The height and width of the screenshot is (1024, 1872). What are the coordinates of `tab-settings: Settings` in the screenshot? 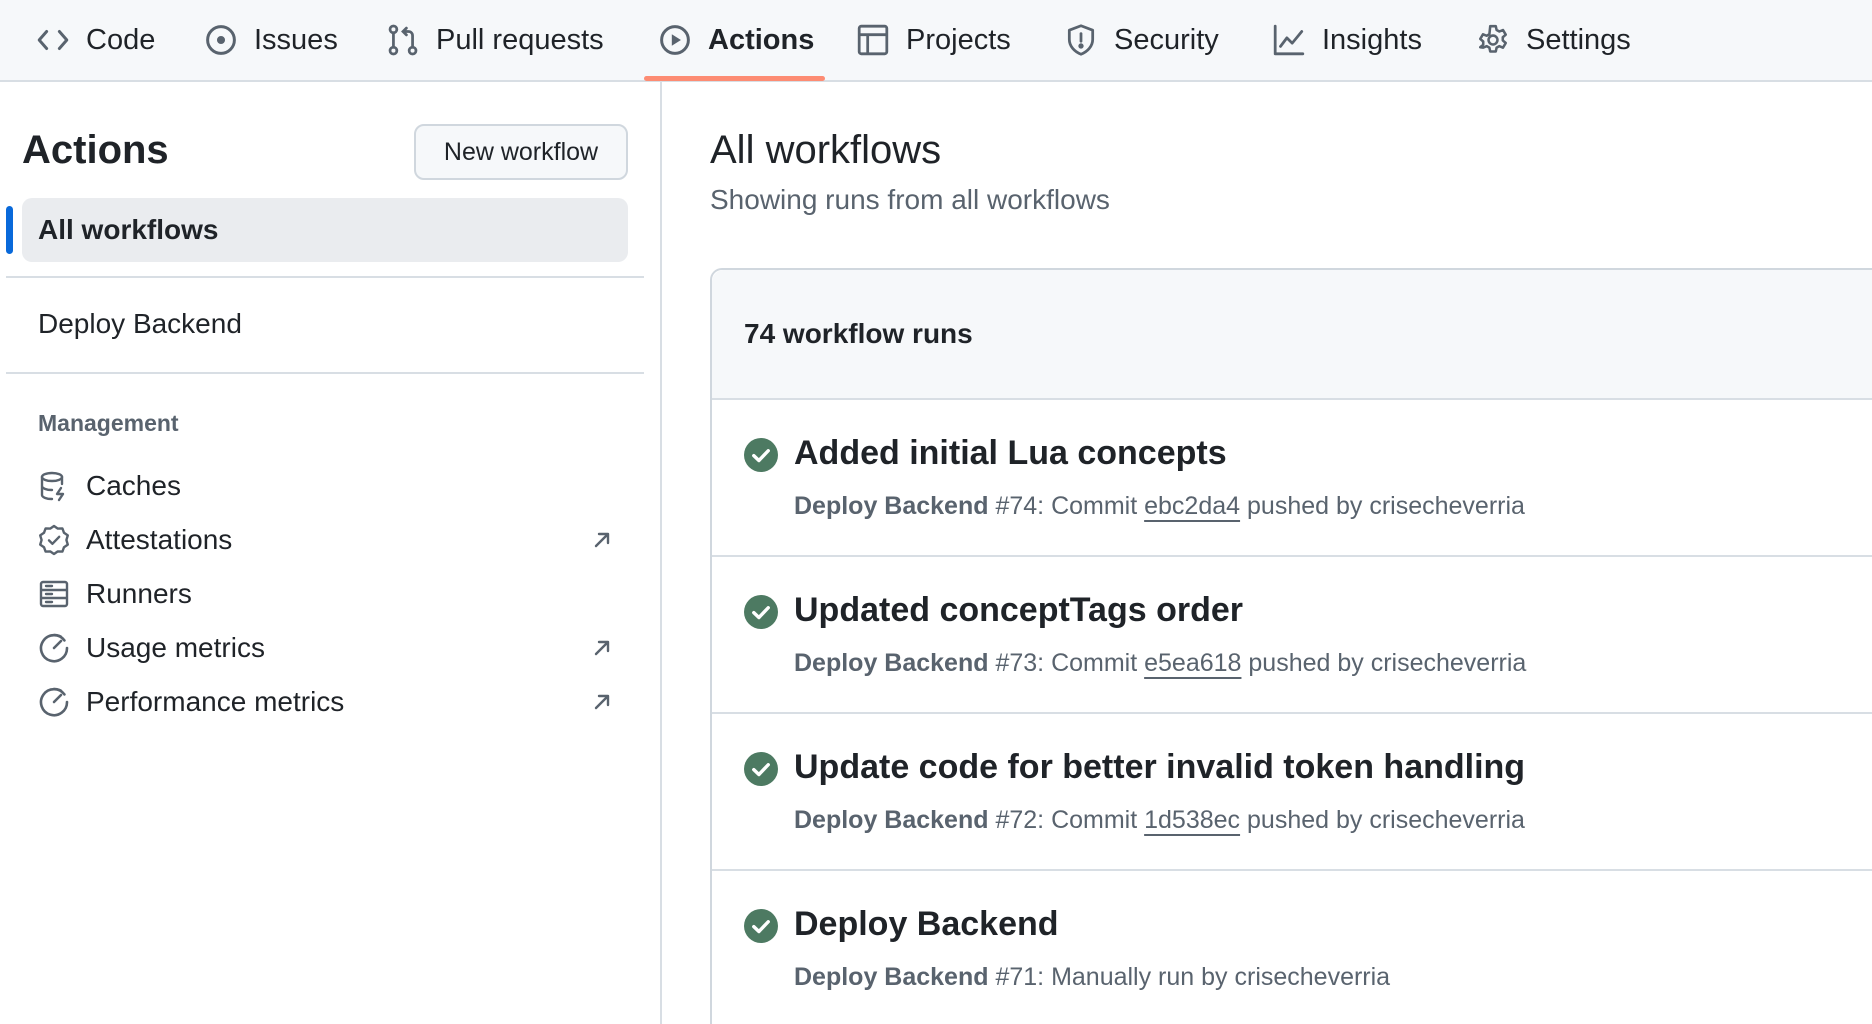 It's located at (1553, 40).